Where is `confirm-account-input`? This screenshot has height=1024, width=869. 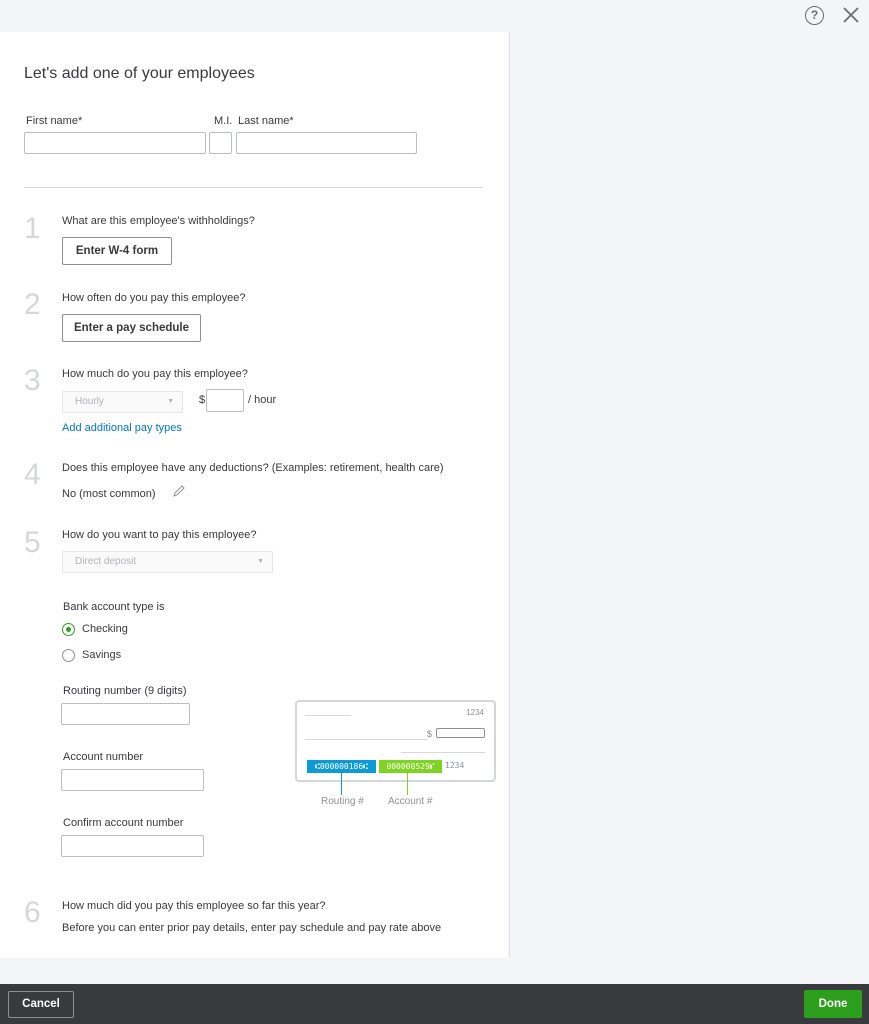
confirm-account-input is located at coordinates (132, 846).